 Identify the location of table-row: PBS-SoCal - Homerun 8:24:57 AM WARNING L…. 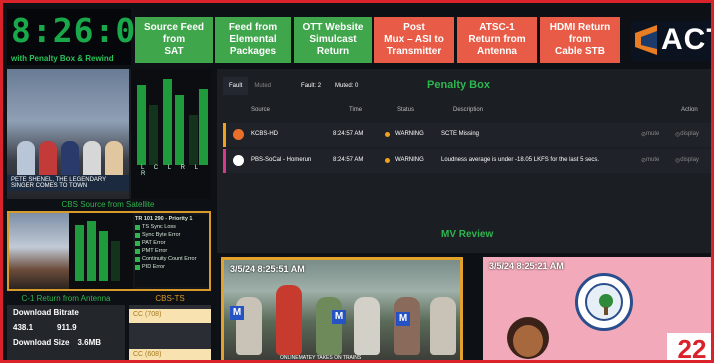
(467, 161).